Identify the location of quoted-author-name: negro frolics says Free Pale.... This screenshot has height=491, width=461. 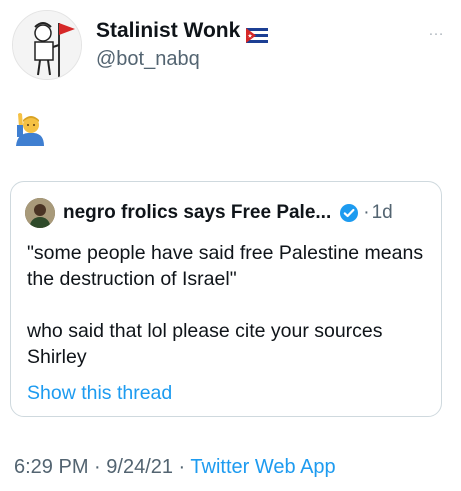
(197, 212).